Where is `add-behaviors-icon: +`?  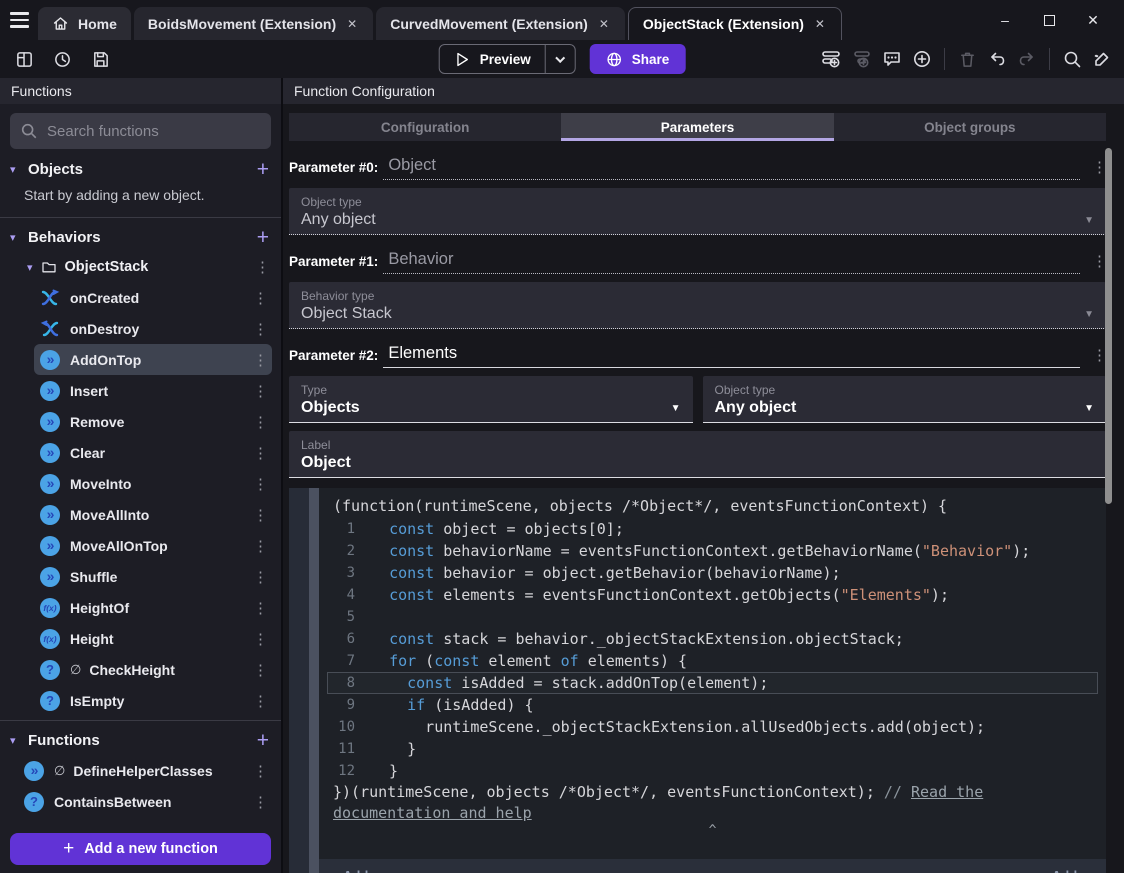
add-behaviors-icon: + is located at coordinates (263, 237).